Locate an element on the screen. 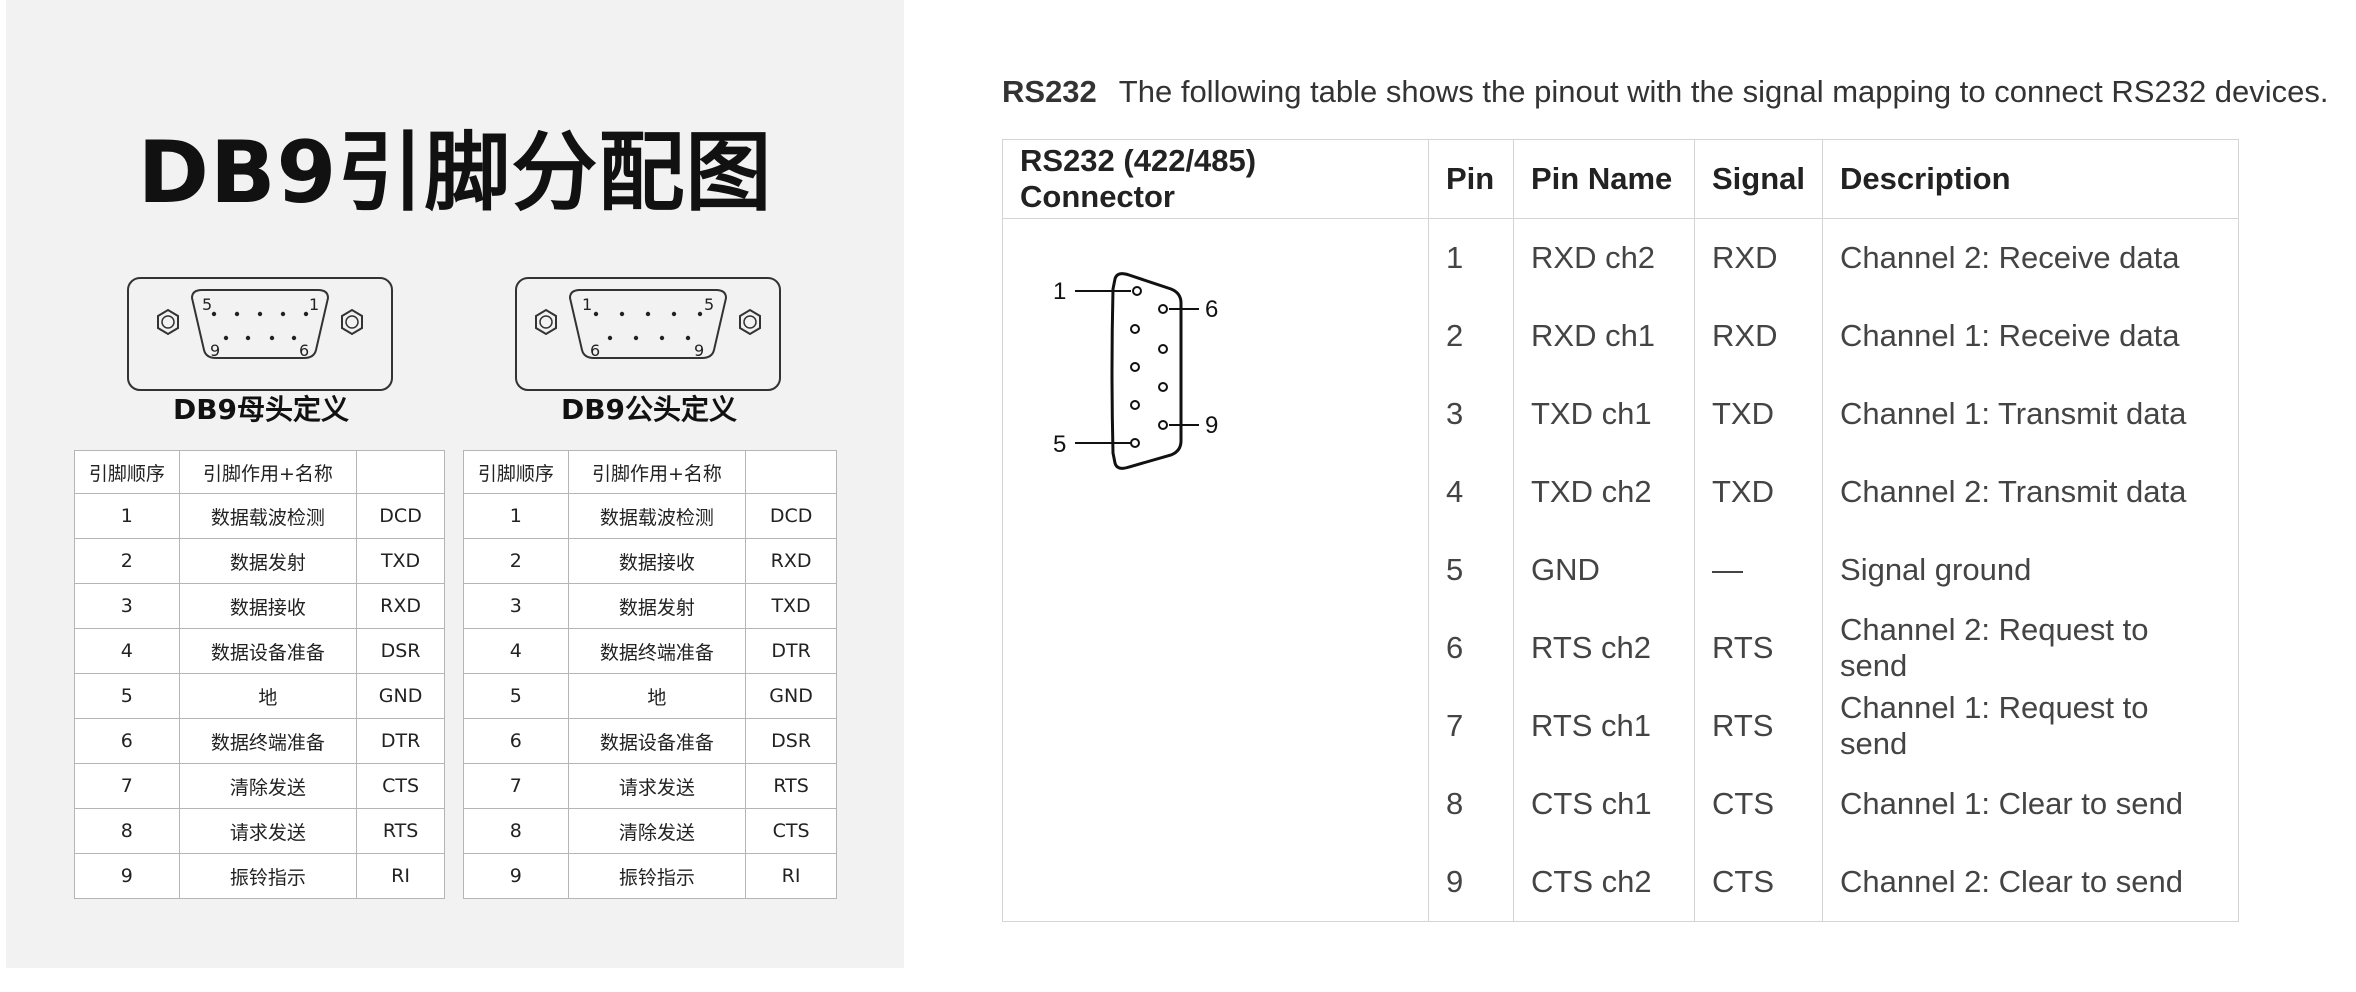 Image resolution: width=2356 pixels, height=992 pixels. pin-name-cell: CTS ch1 is located at coordinates (1604, 804).